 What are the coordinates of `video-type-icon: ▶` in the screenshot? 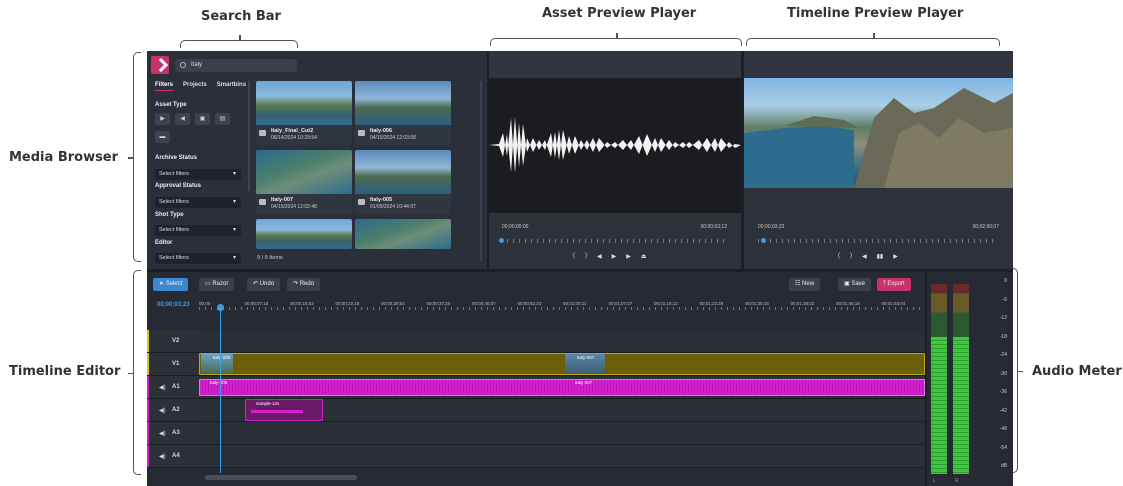 It's located at (162, 119).